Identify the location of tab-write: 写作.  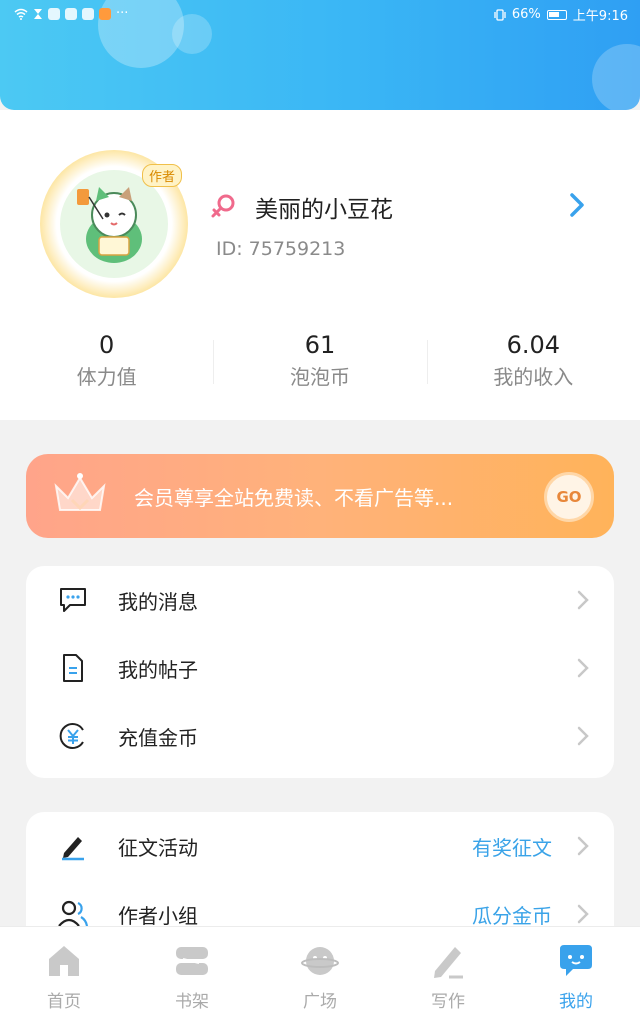
(448, 975).